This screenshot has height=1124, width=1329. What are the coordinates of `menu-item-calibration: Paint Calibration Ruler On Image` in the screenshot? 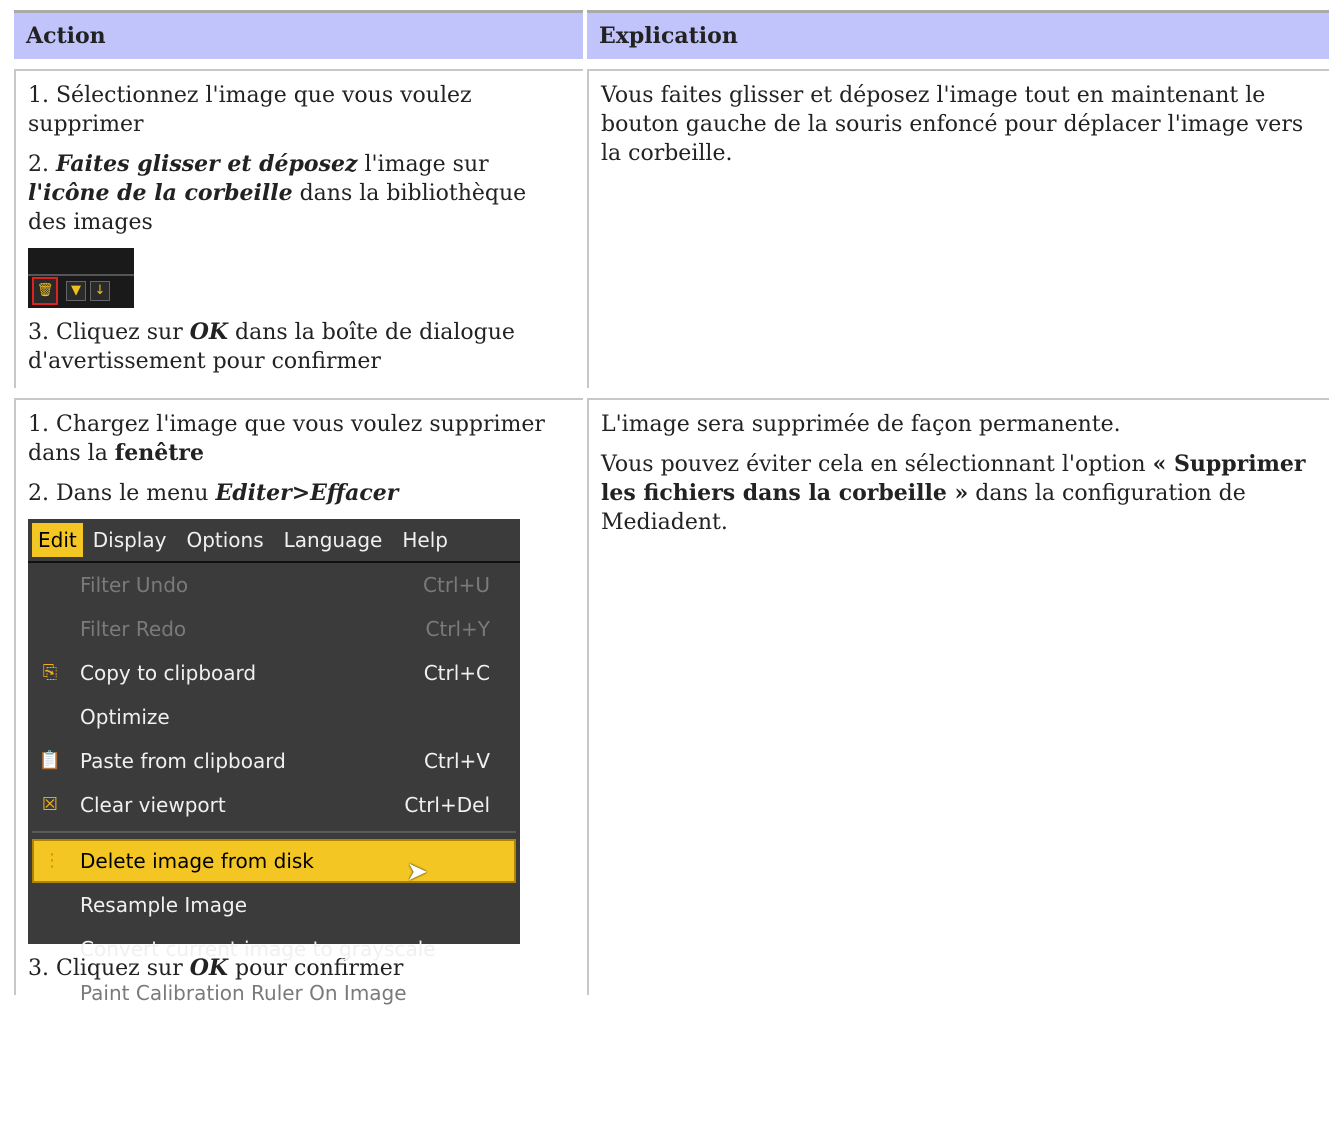 It's located at (243, 993).